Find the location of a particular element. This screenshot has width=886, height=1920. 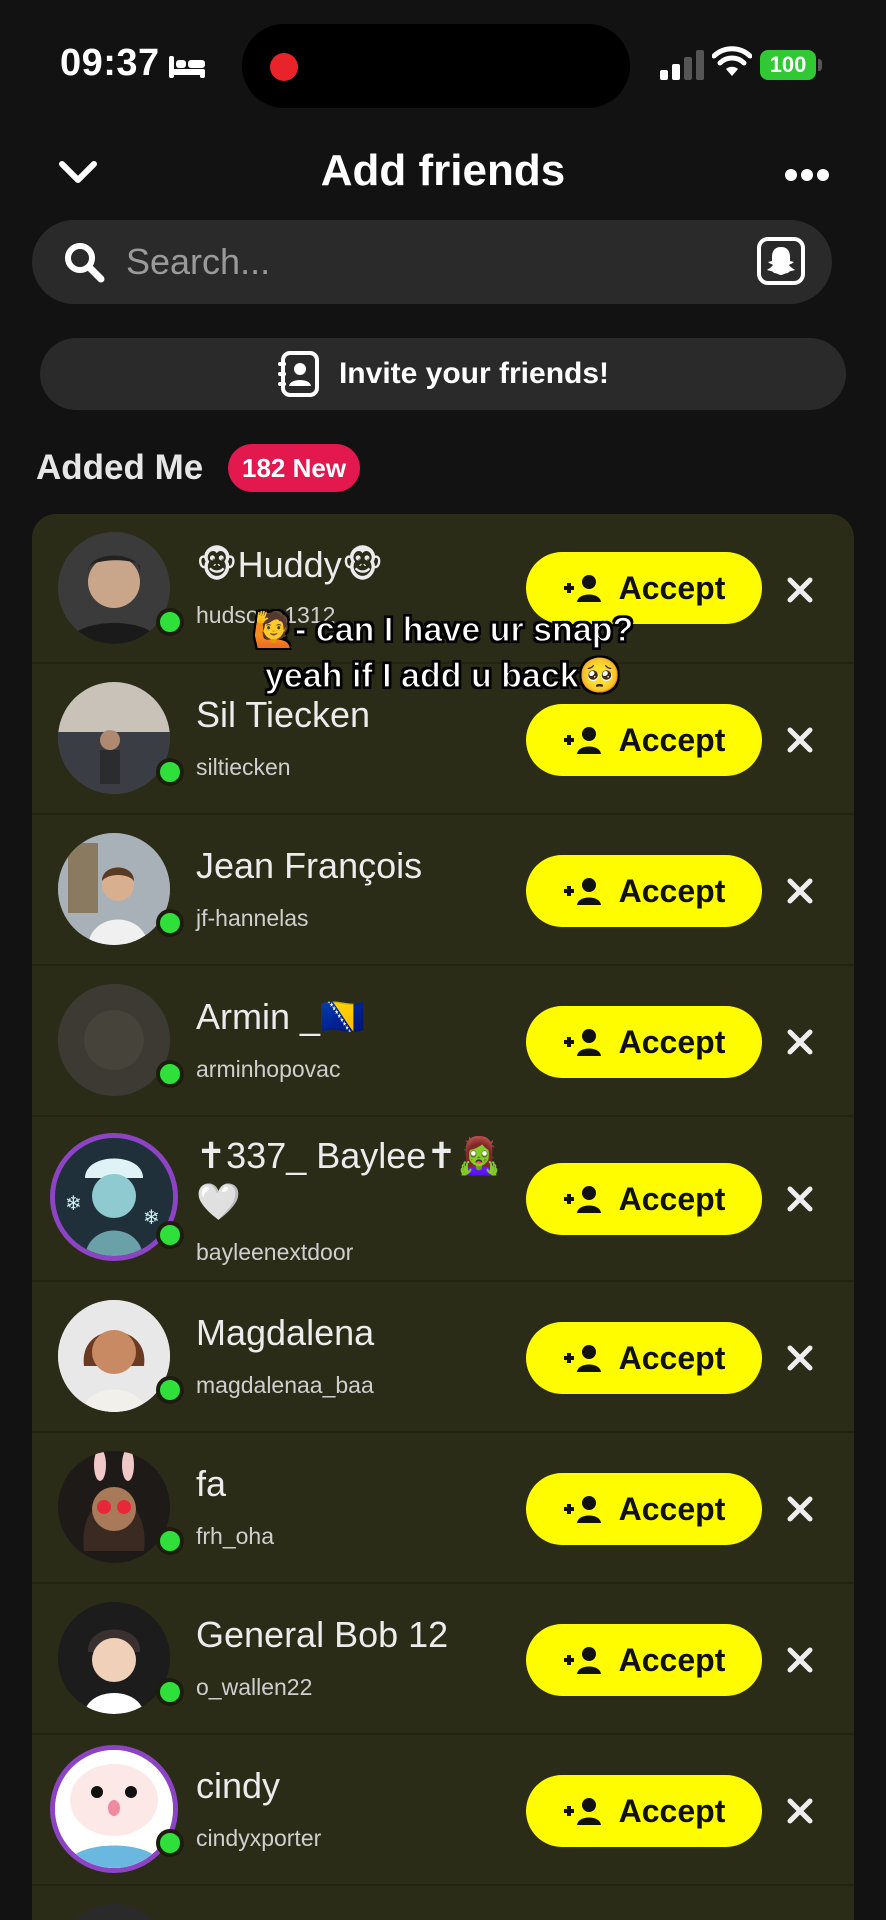

friend-username: bayleenextdoor is located at coordinates (275, 1252).